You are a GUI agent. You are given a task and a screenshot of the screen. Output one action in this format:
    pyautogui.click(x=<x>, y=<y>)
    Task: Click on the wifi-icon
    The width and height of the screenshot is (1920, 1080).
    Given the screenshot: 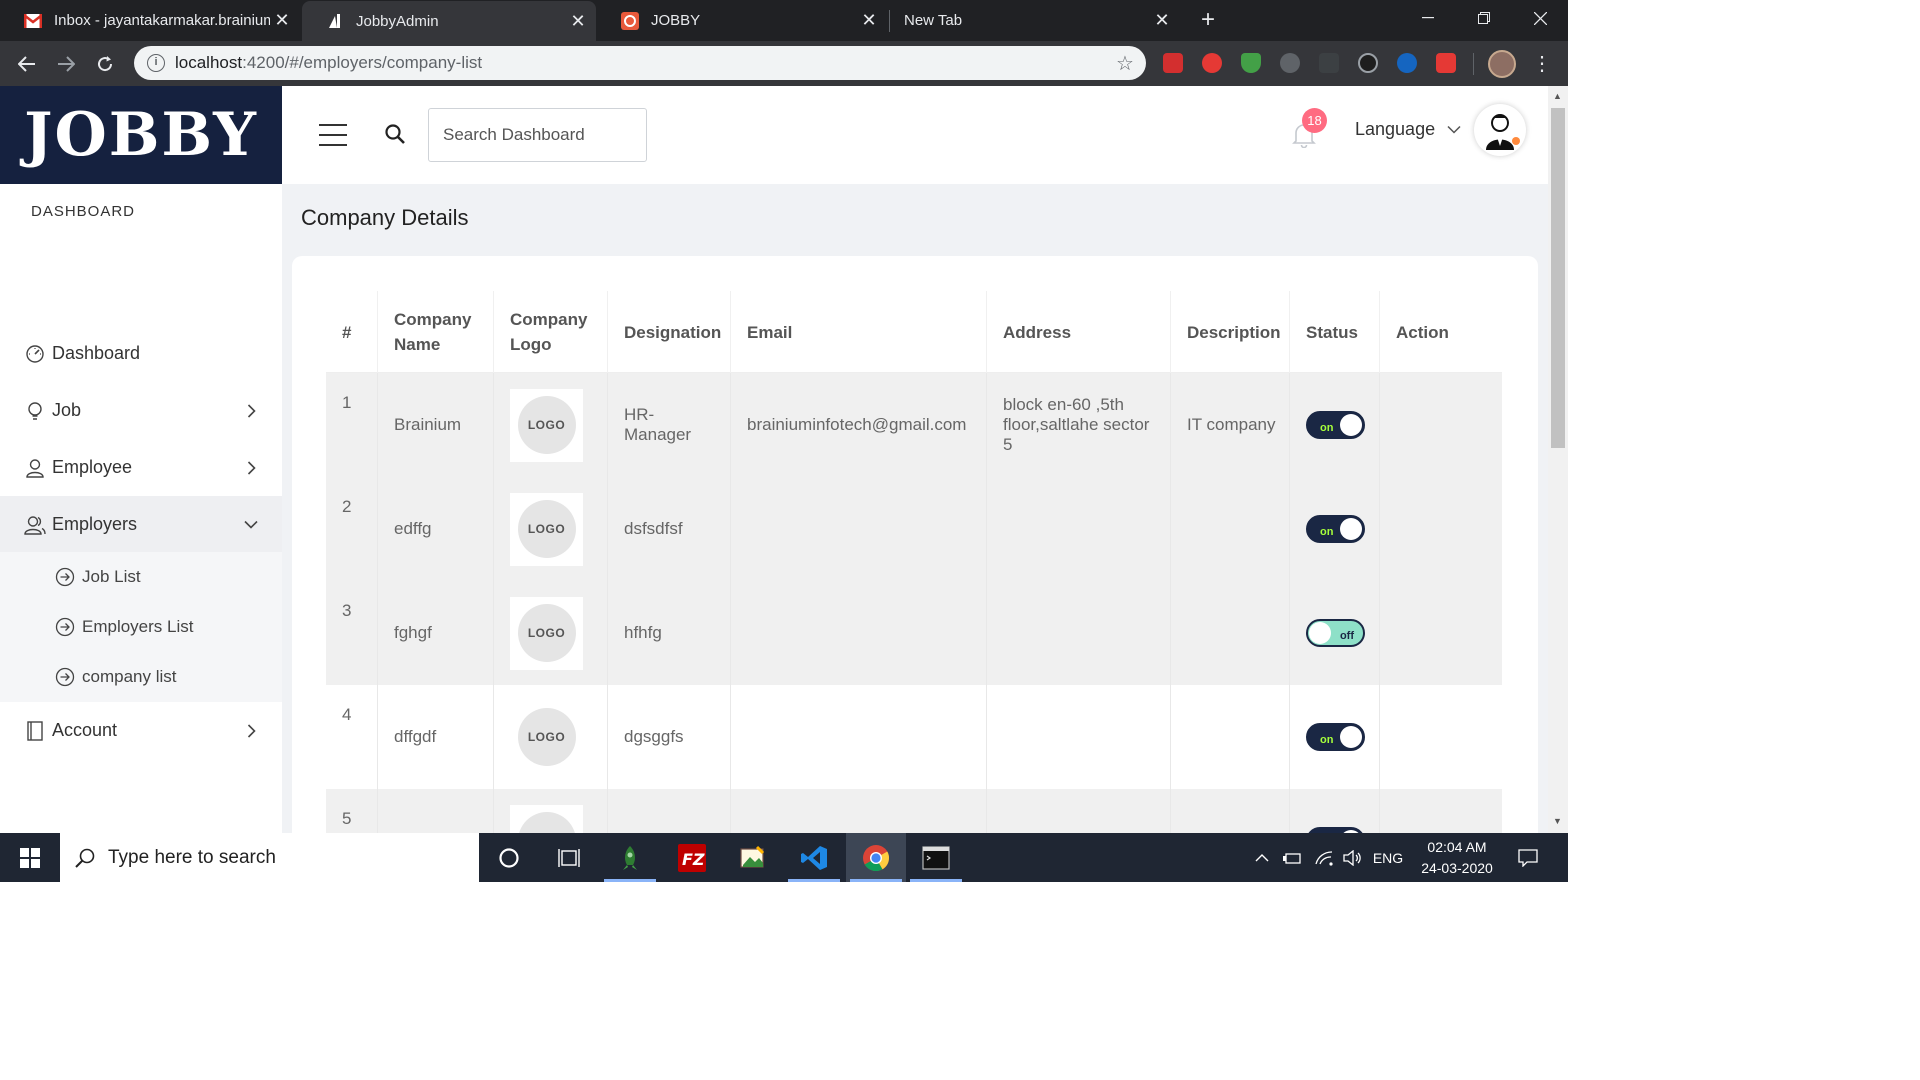 What is the action you would take?
    pyautogui.click(x=1324, y=857)
    